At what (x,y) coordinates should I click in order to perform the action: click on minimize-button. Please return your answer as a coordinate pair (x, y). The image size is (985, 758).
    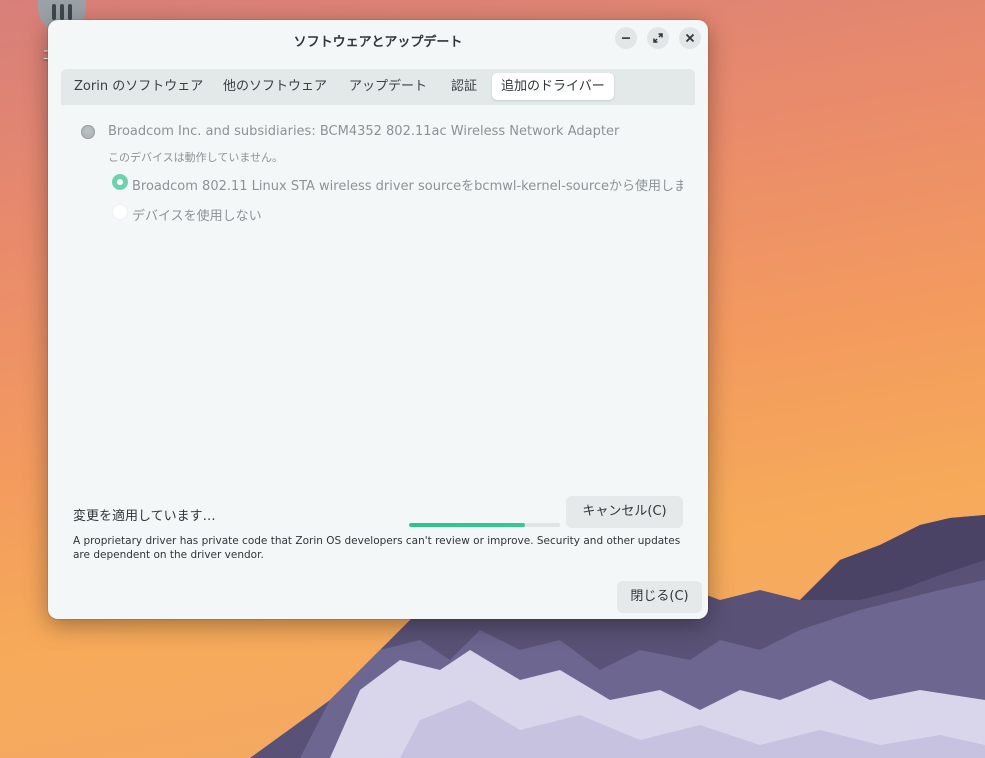
    Looking at the image, I should click on (626, 38).